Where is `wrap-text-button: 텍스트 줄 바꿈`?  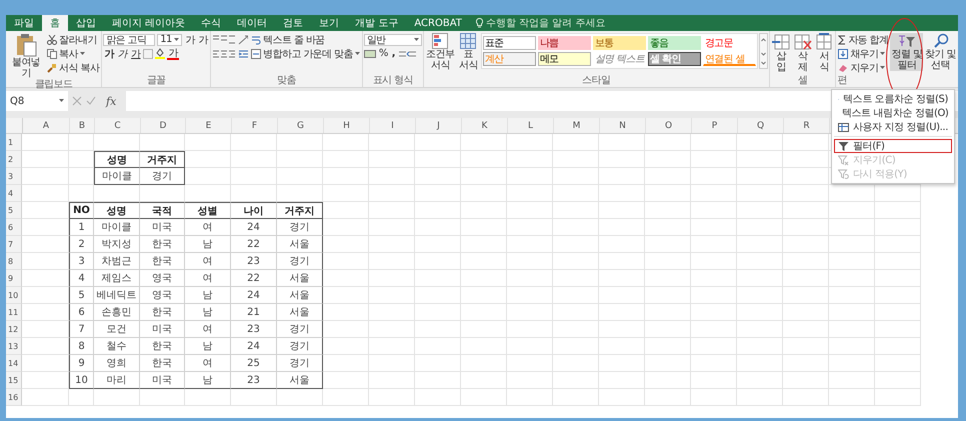 wrap-text-button: 텍스트 줄 바꿈 is located at coordinates (288, 39).